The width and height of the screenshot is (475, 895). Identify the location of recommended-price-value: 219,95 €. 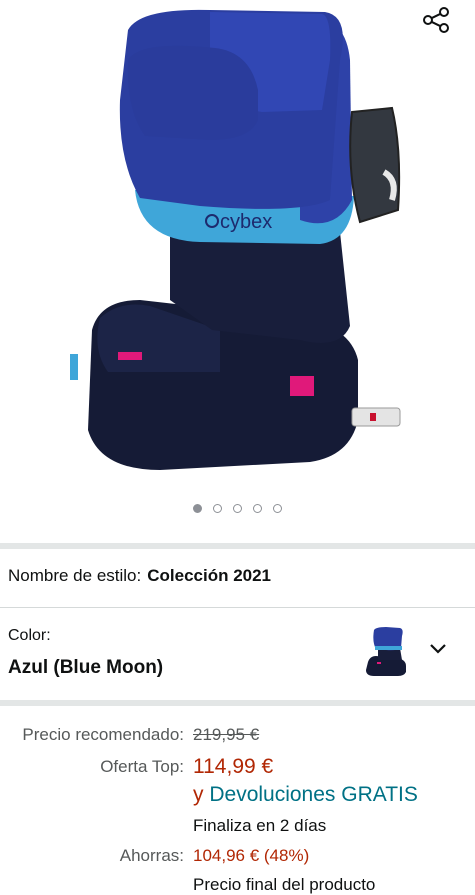
(226, 734).